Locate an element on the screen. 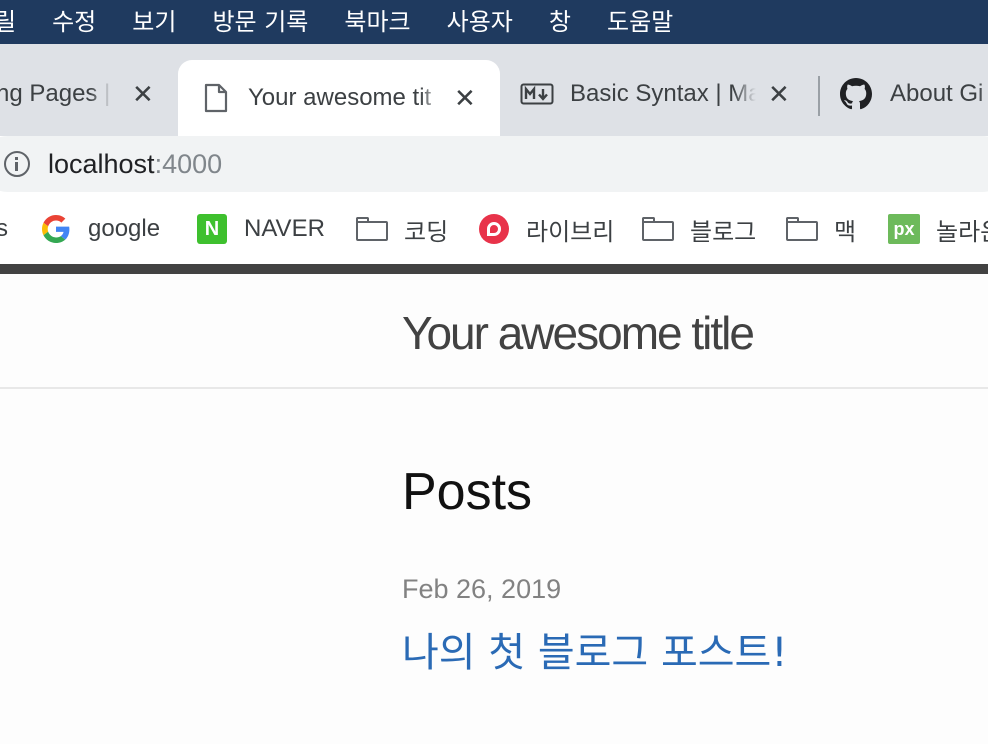  tab-about-github: About Gi is located at coordinates (914, 94).